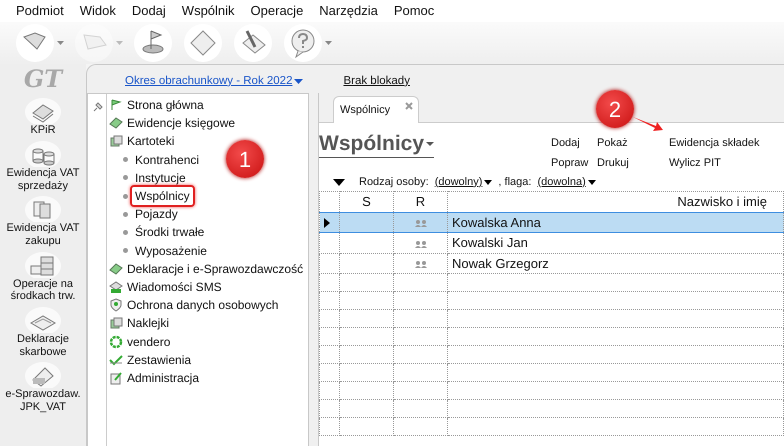 The width and height of the screenshot is (784, 446). I want to click on tree-item: Instytucje, so click(160, 177).